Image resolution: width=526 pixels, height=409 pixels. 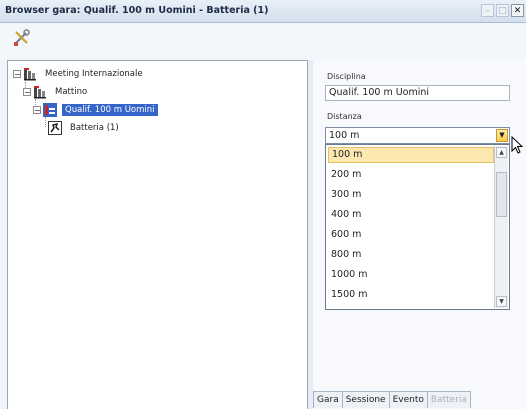 What do you see at coordinates (411, 155) in the screenshot?
I see `dropdown-option: 100 m` at bounding box center [411, 155].